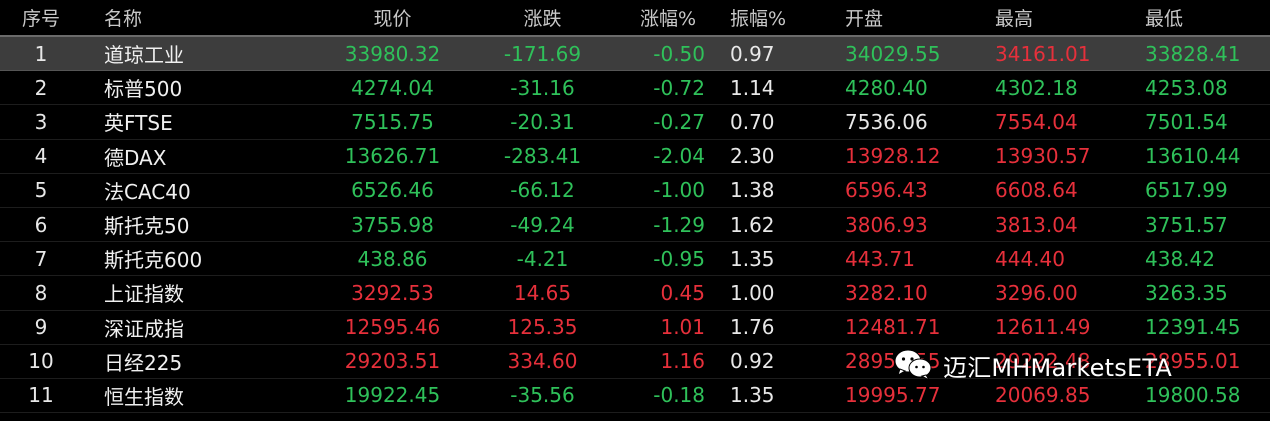  Describe the element at coordinates (153, 260) in the screenshot. I see `row-name: 斯托克600` at that location.